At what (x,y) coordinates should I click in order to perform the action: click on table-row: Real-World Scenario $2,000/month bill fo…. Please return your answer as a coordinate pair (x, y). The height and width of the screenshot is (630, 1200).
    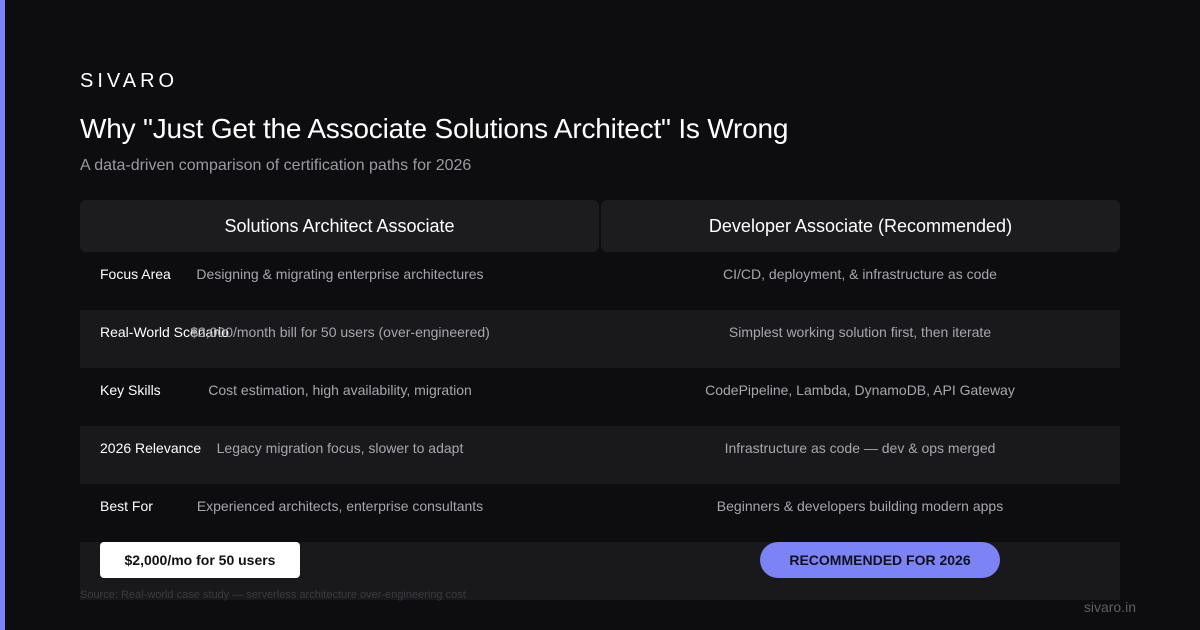
    Looking at the image, I should click on (600, 339).